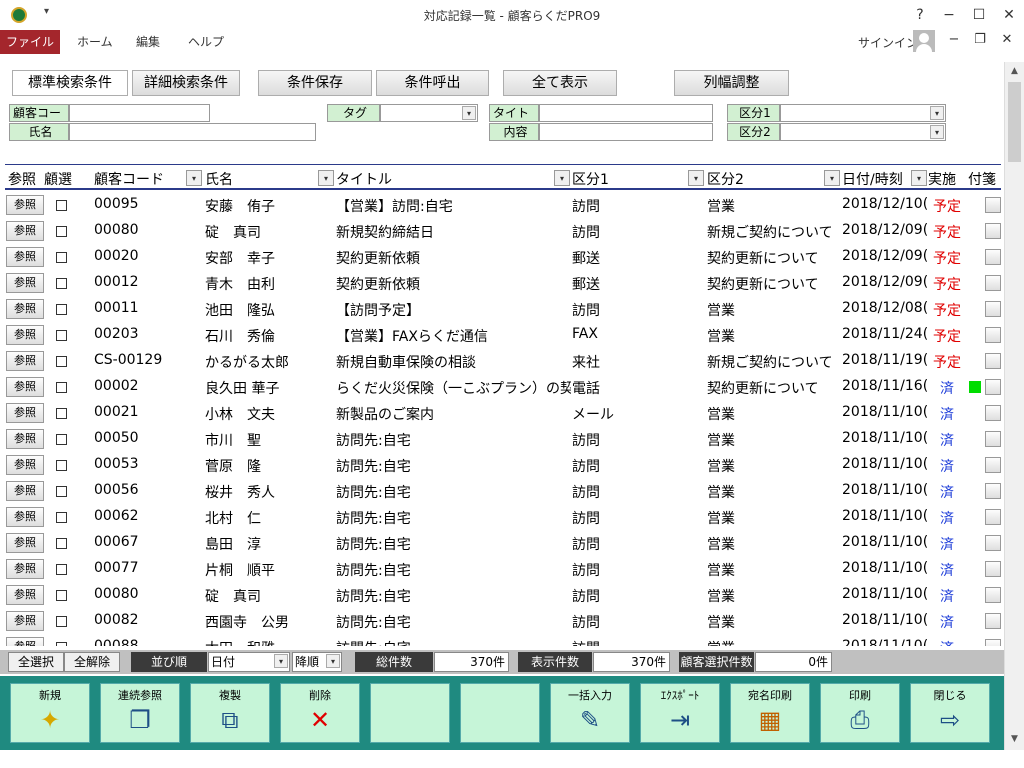 The height and width of the screenshot is (768, 1024). I want to click on table-row: 参照 00053 菅原 隆 訪問先:自宅 訪問 営業 2018/11/10(済, so click(503, 465).